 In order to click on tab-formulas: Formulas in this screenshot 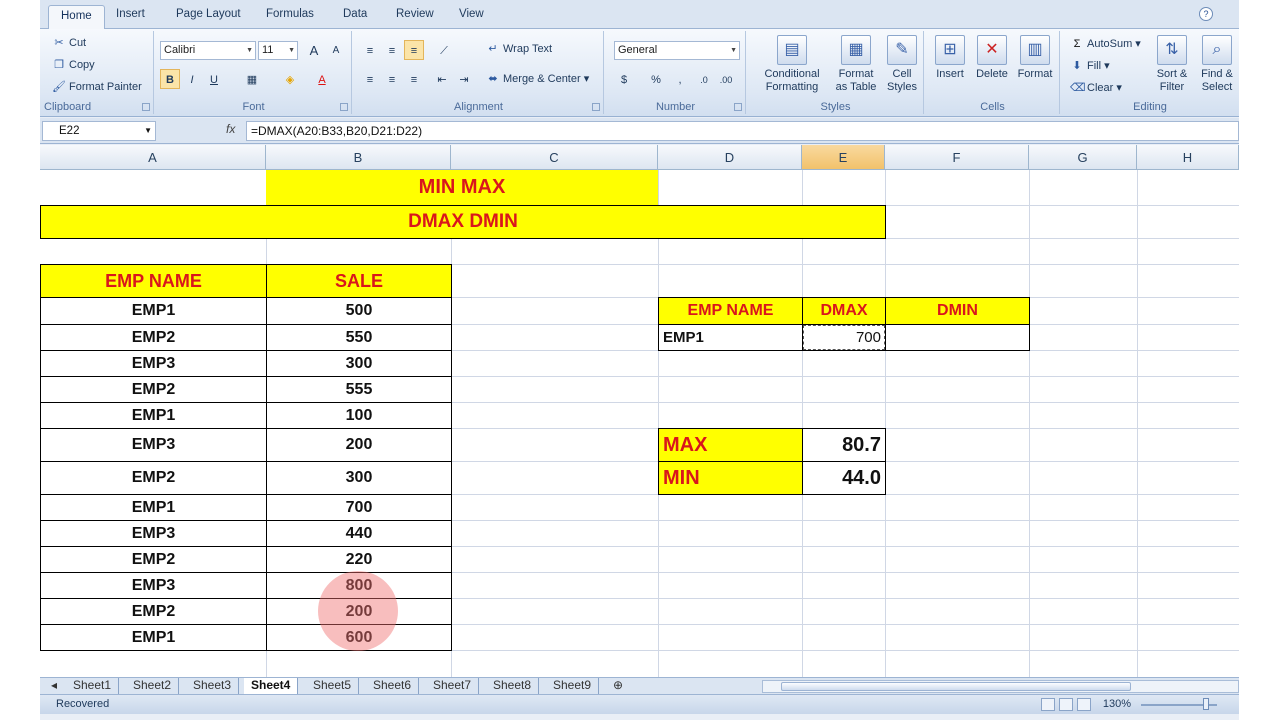, I will do `click(290, 14)`.